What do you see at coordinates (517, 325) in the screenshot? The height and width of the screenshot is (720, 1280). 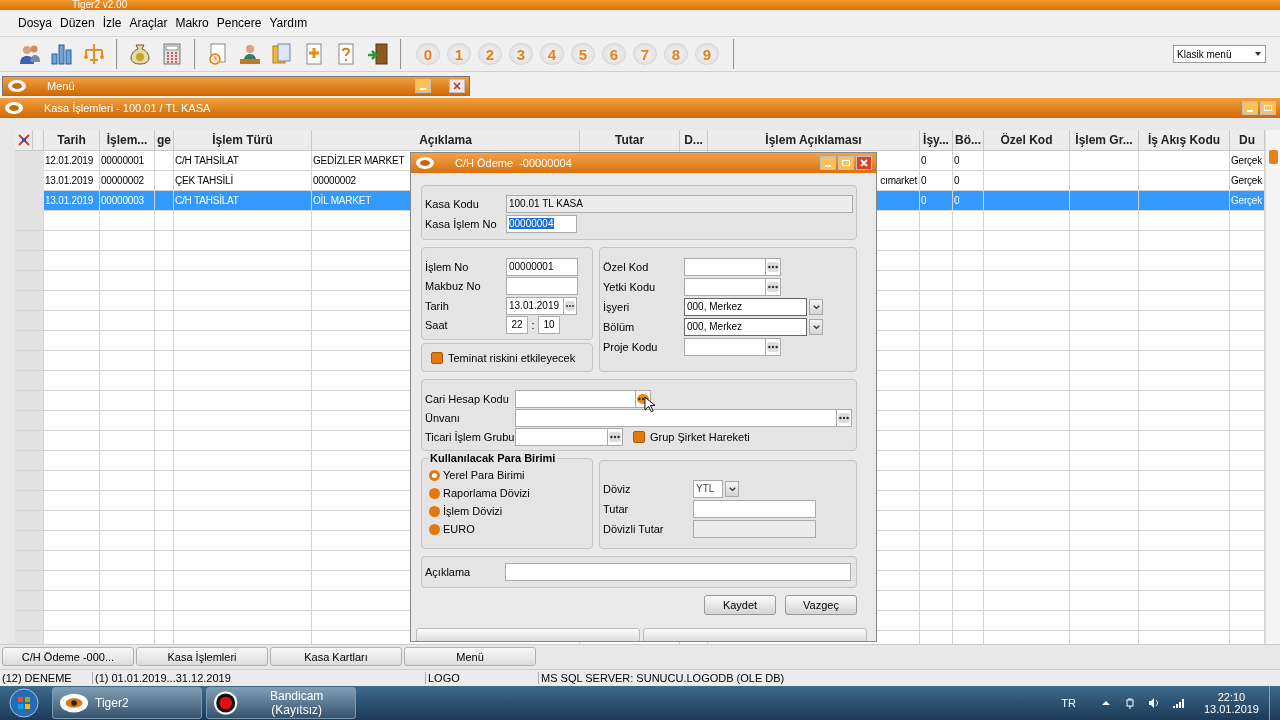 I see `hour-field: 22` at bounding box center [517, 325].